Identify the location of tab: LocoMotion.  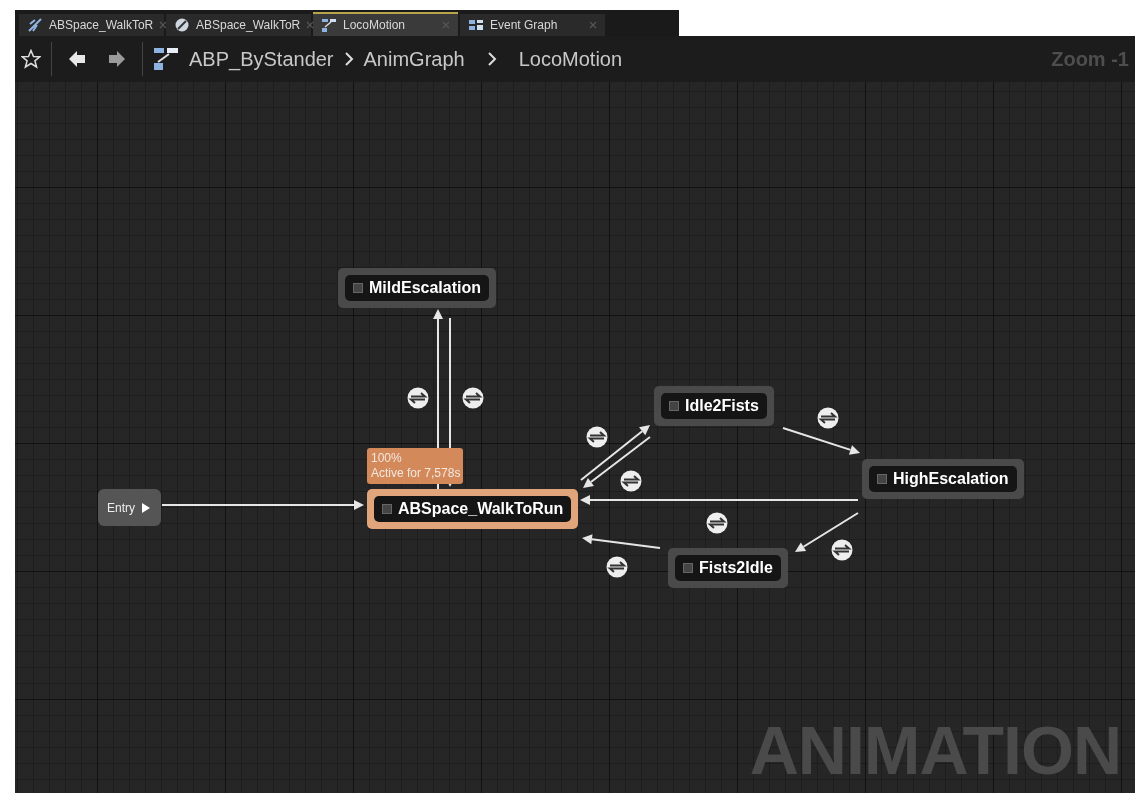
(385, 24).